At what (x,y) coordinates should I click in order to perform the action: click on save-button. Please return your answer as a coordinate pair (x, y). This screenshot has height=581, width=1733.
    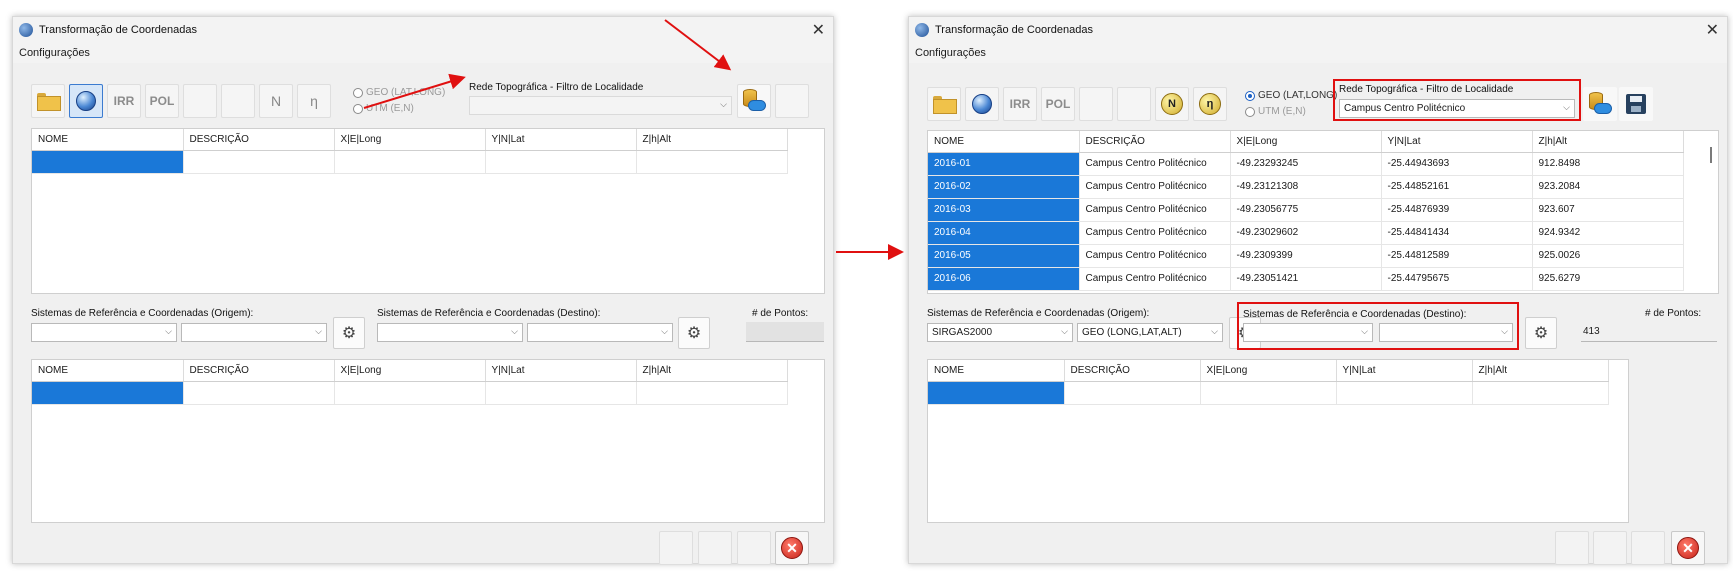
    Looking at the image, I should click on (1636, 104).